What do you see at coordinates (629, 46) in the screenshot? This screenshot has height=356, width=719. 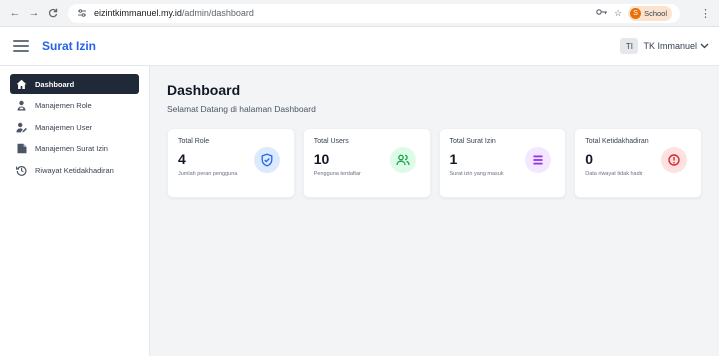 I see `user-avatar: TI` at bounding box center [629, 46].